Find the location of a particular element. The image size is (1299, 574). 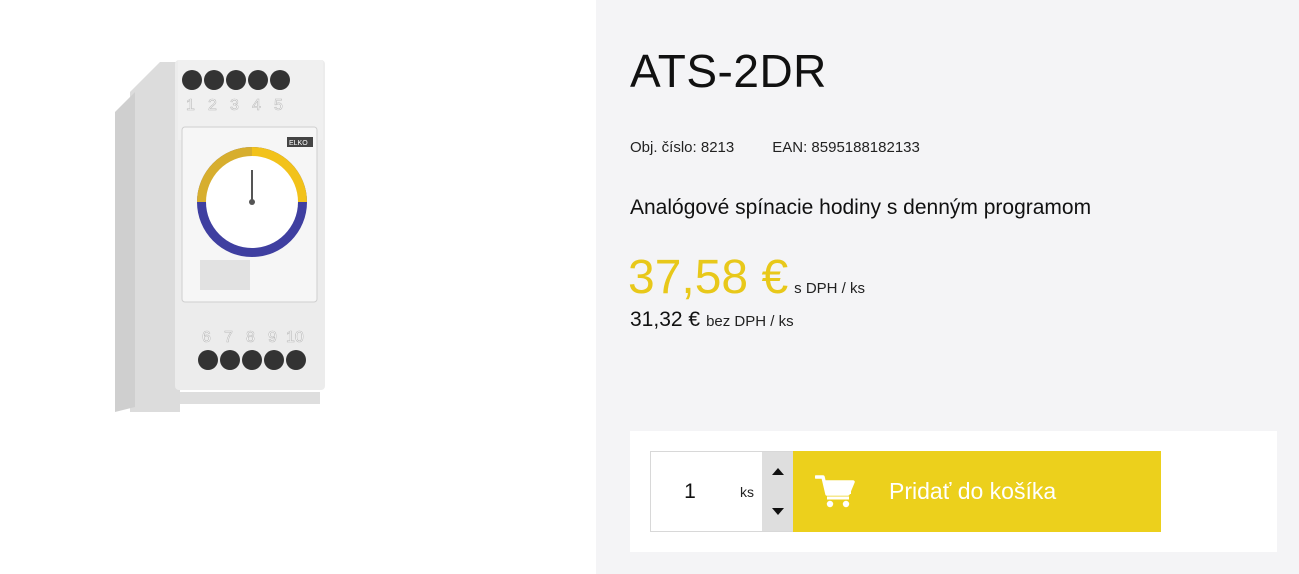

quantity-decrease-button is located at coordinates (777, 511).